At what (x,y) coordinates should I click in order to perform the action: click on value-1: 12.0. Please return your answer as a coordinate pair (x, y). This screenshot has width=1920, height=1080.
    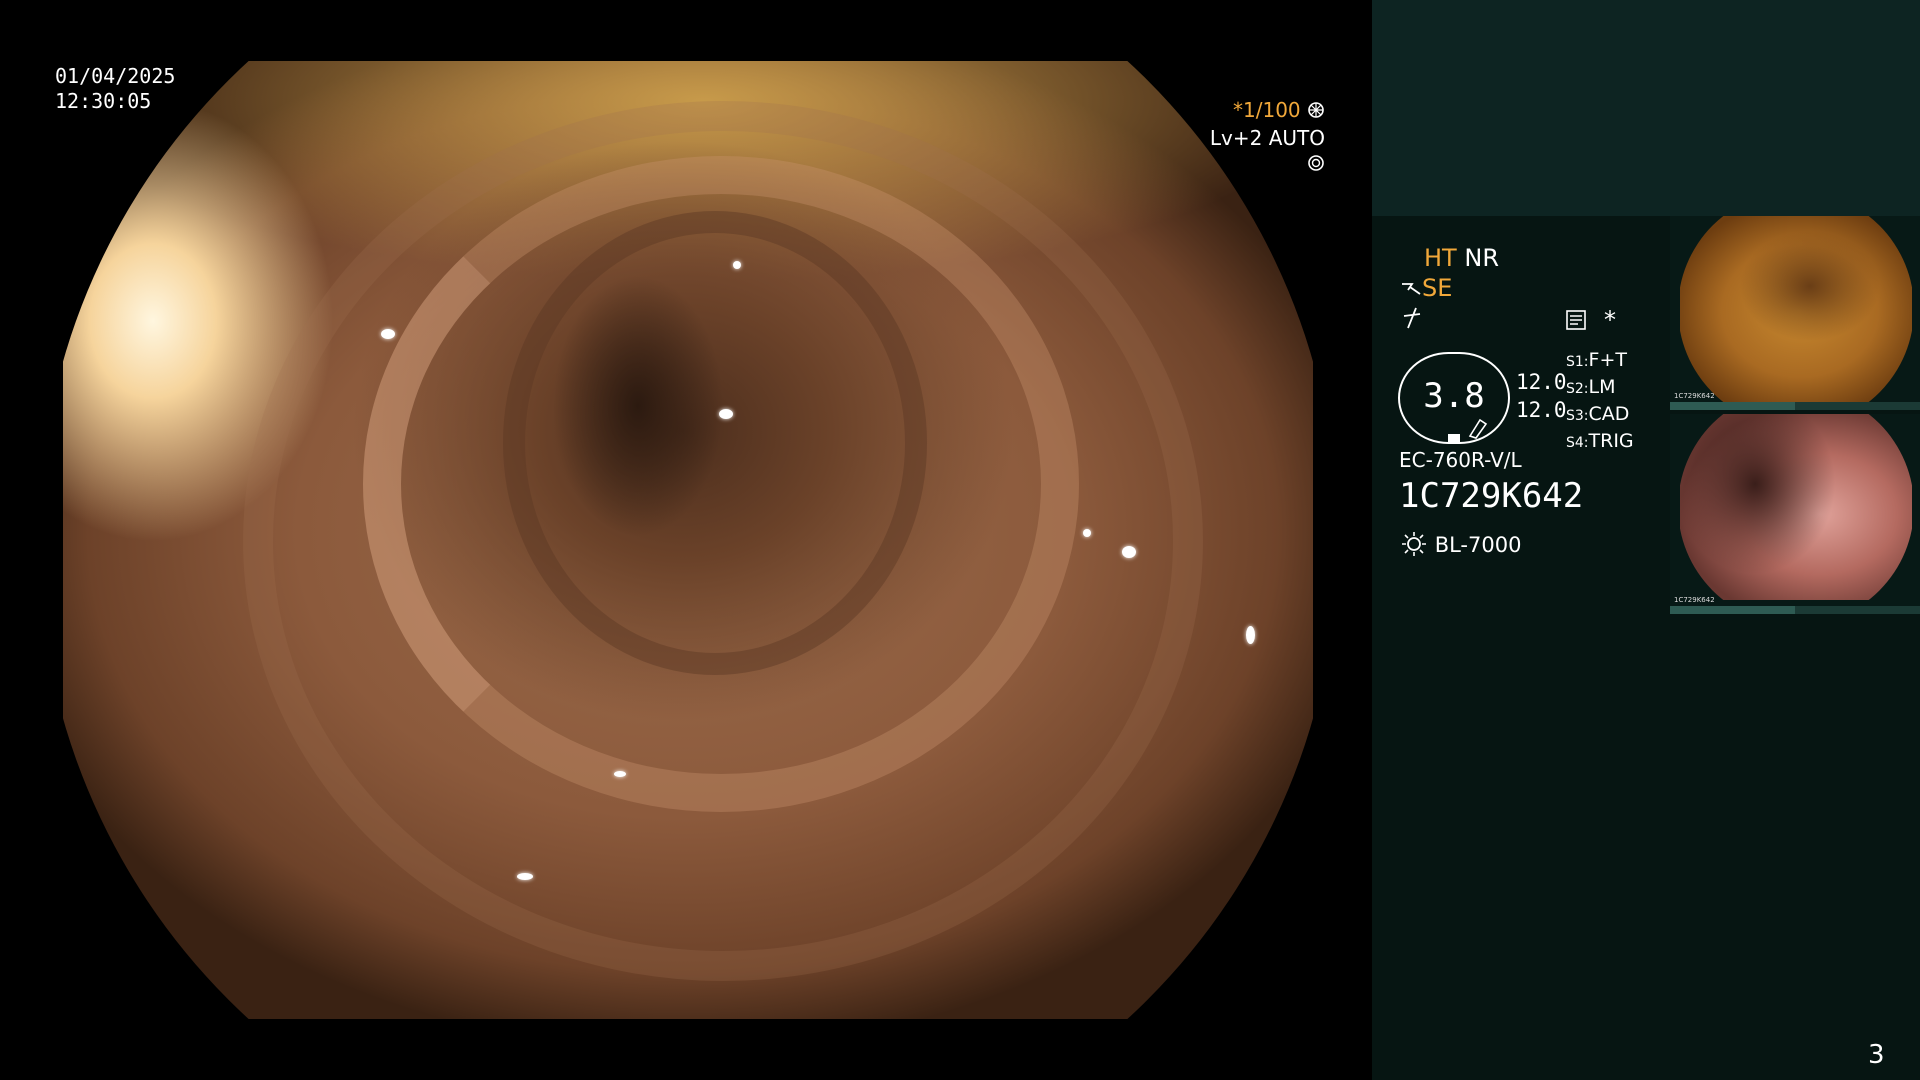
    Looking at the image, I should click on (1541, 382).